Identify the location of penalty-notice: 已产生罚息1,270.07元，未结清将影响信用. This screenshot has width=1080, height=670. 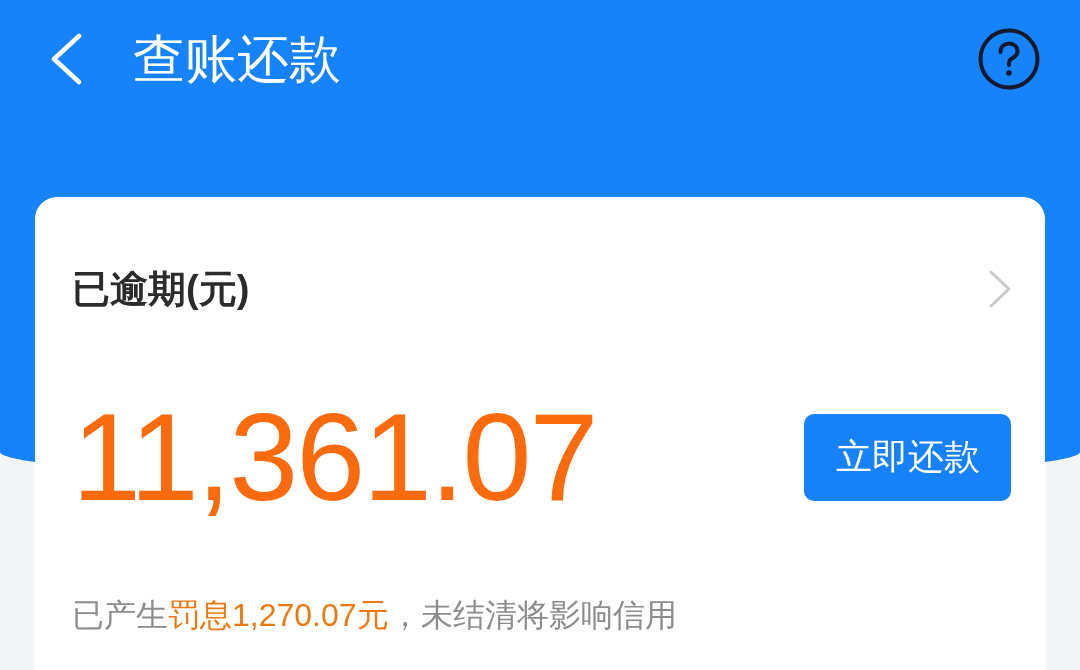
(375, 615).